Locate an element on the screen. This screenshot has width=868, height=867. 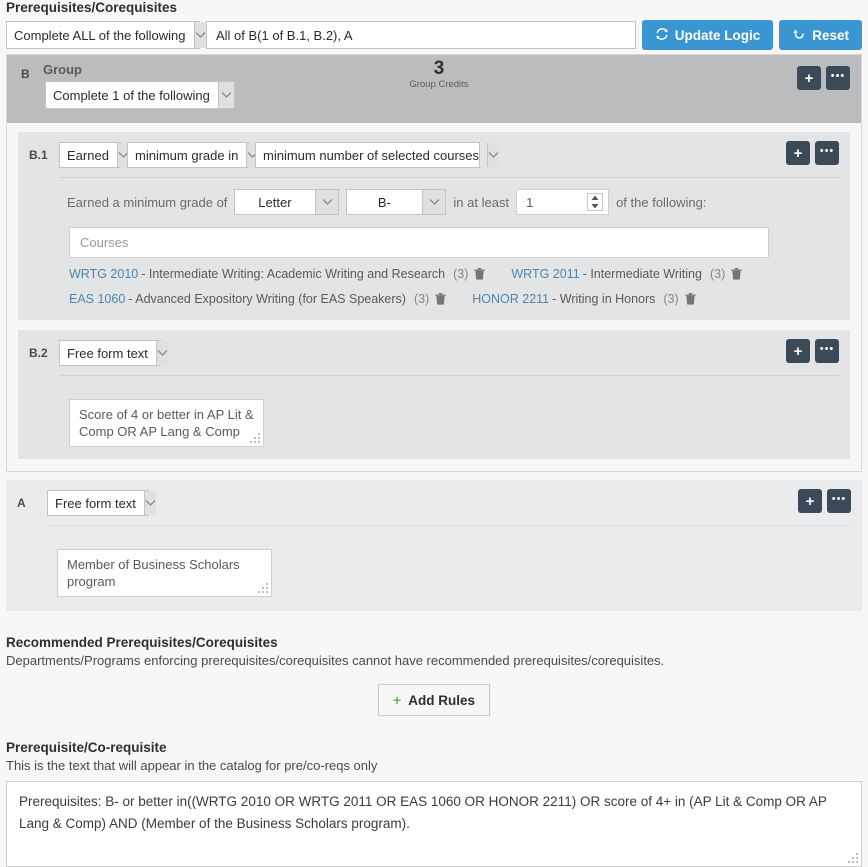
group-b-title: Group is located at coordinates (62, 69).